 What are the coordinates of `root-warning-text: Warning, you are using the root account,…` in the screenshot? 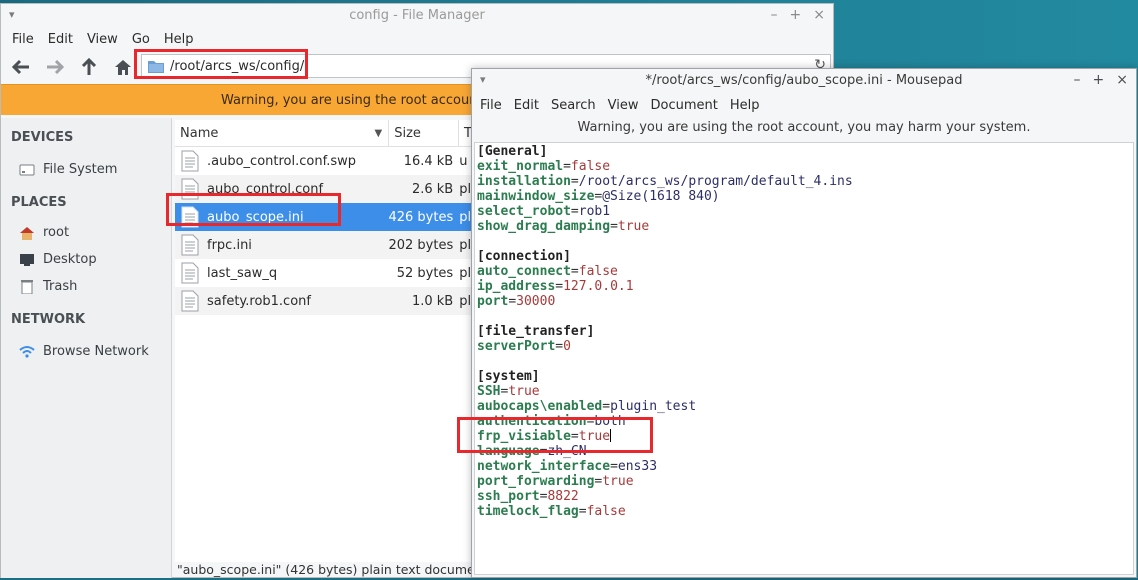 It's located at (804, 127).